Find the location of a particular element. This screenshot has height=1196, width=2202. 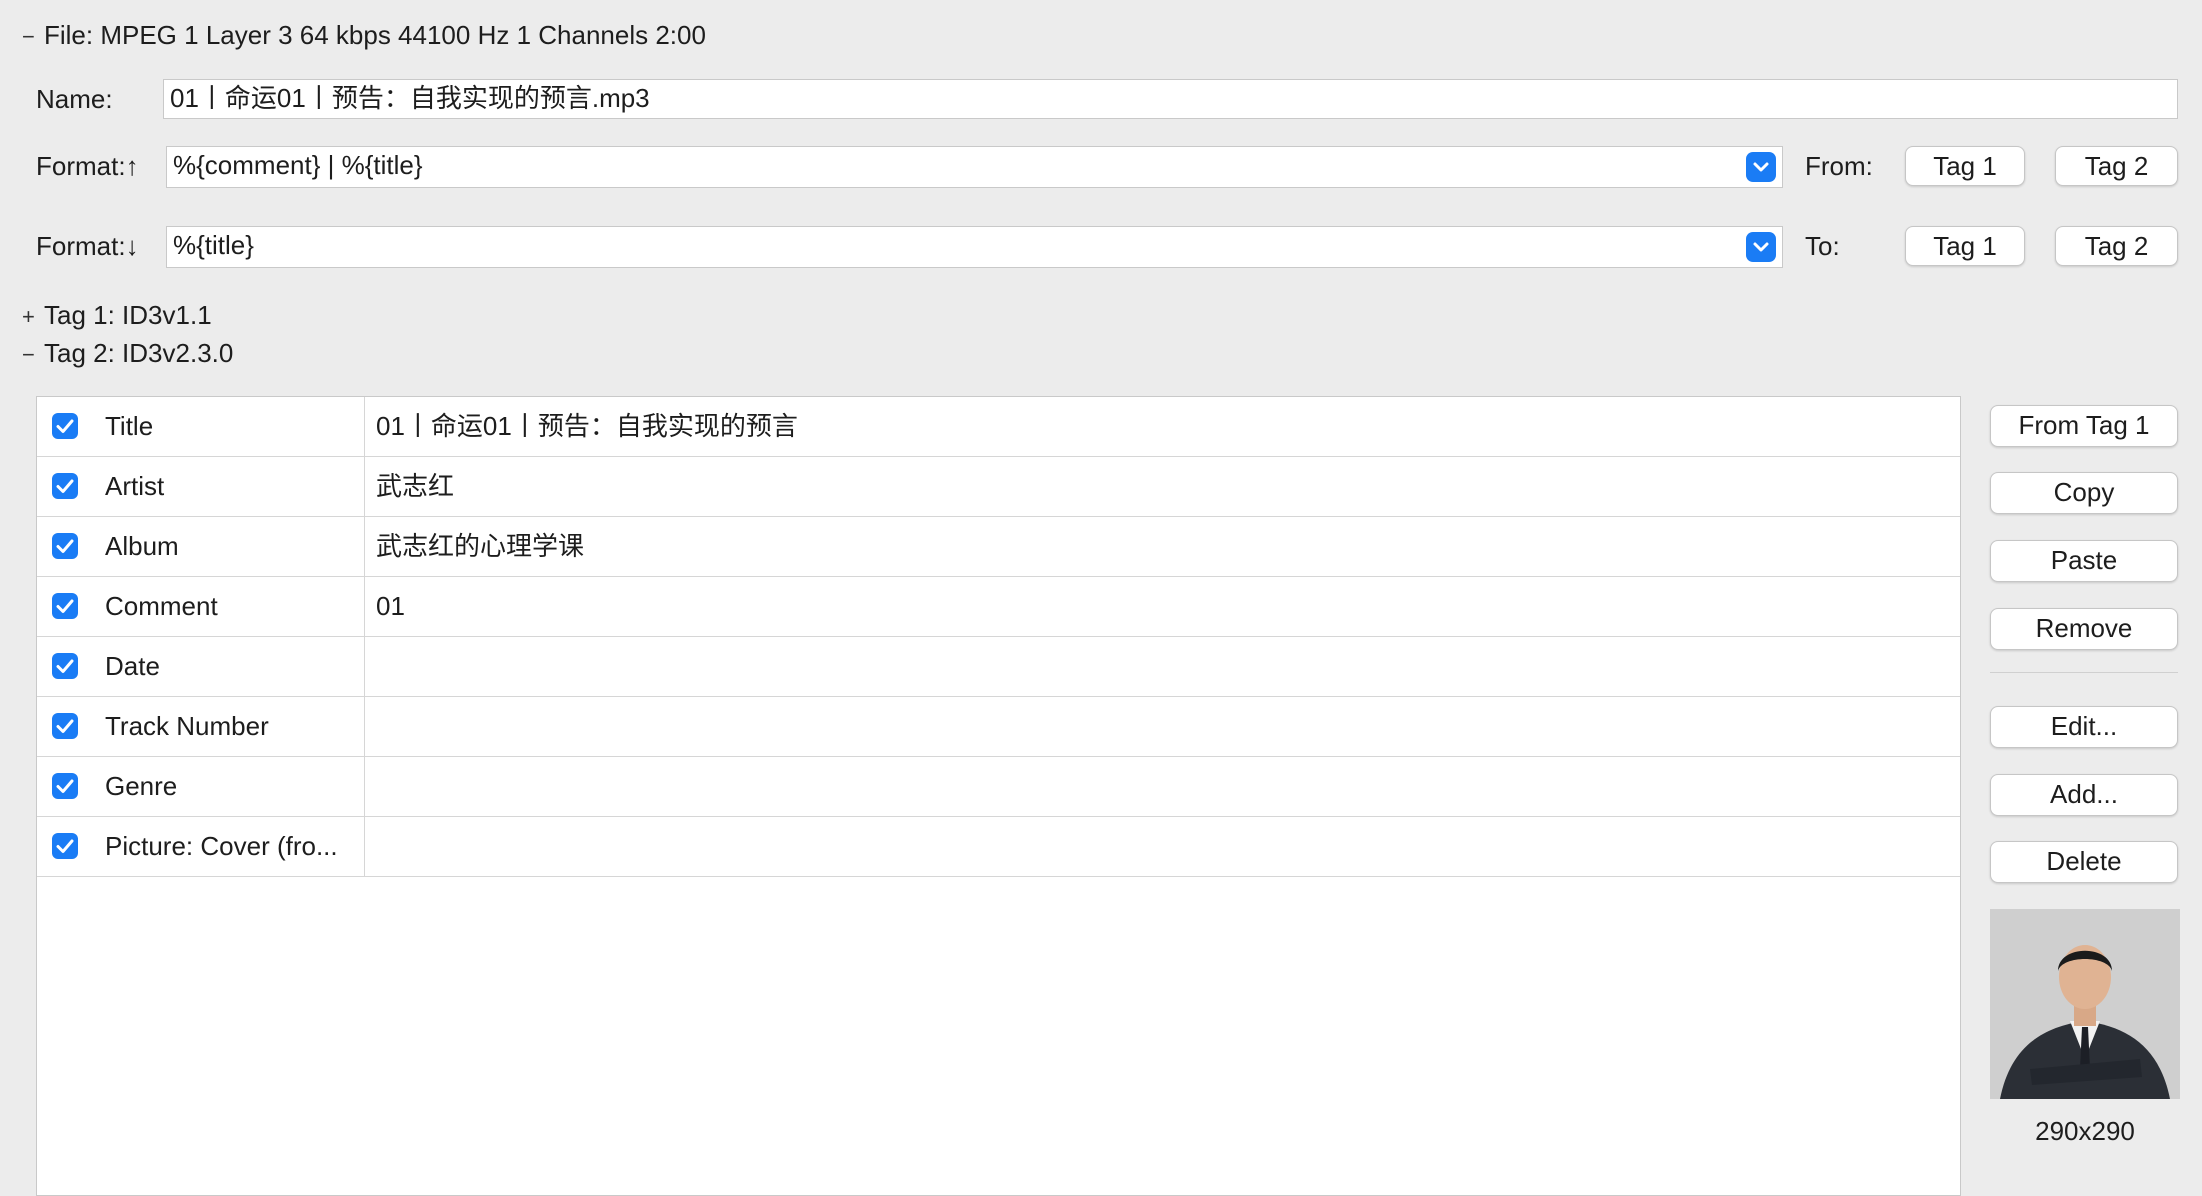

tag2-label: Tag 2: ID3v2.3.0 is located at coordinates (139, 353).